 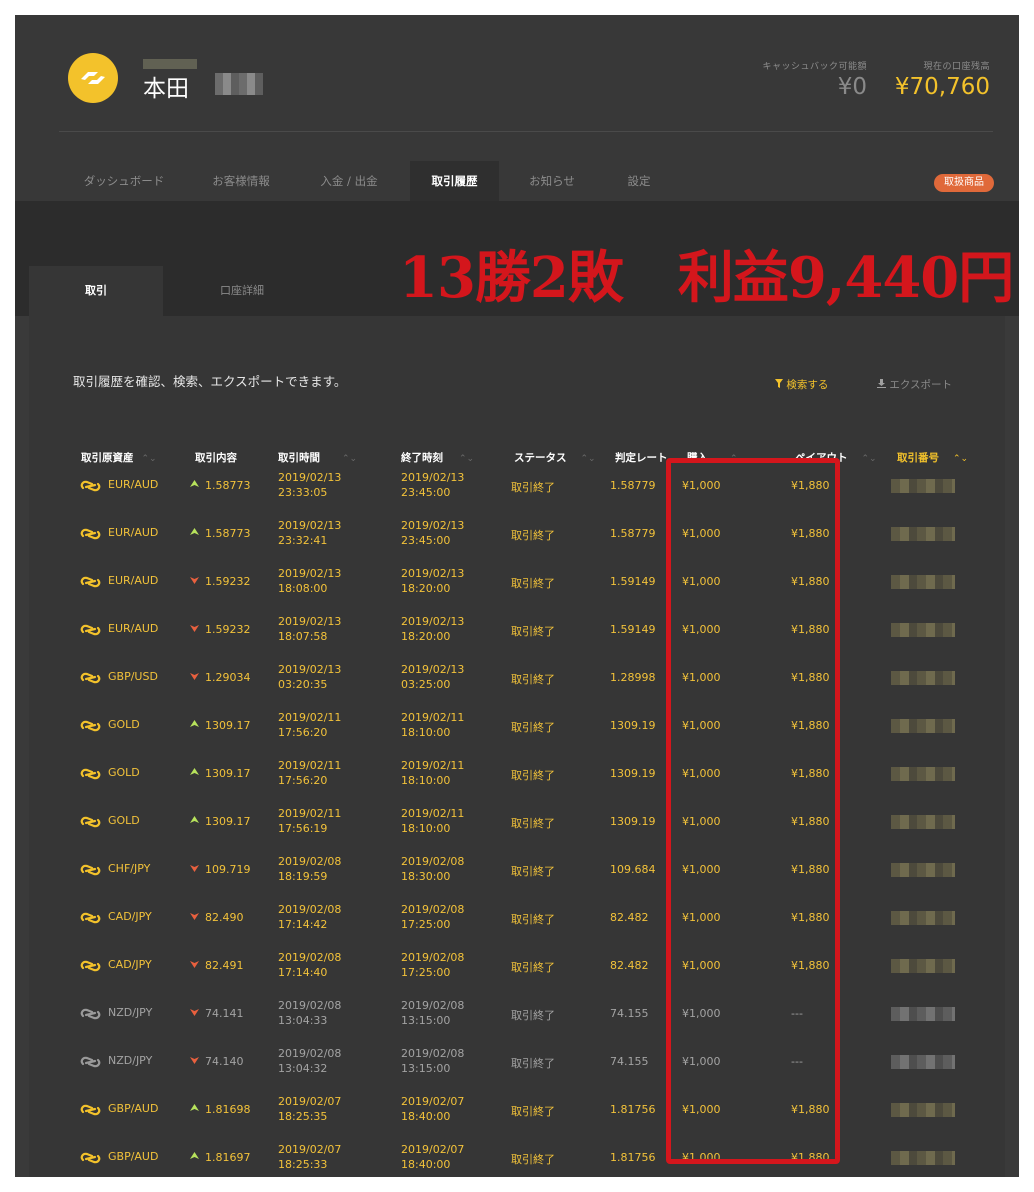 I want to click on cashback-label: キャッシュバック可能額, so click(x=814, y=67).